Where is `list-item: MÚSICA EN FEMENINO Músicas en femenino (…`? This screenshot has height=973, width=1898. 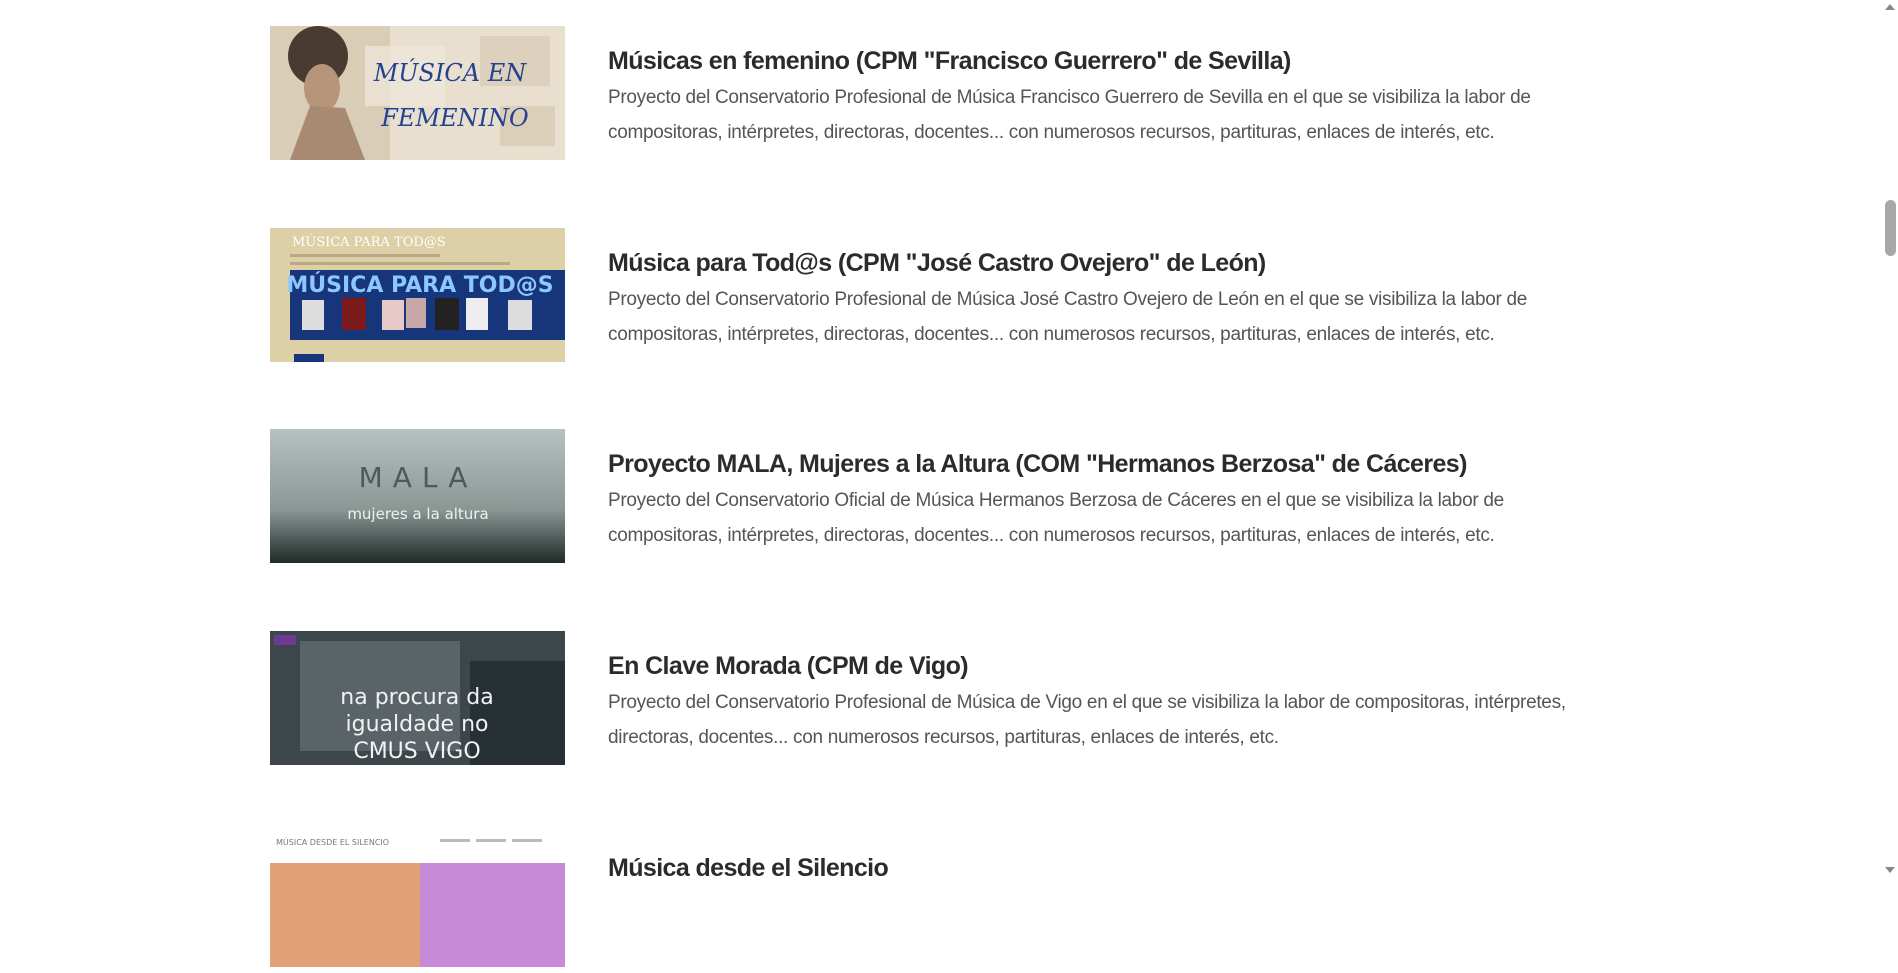 list-item: MÚSICA EN FEMENINO Músicas en femenino (… is located at coordinates (920, 96).